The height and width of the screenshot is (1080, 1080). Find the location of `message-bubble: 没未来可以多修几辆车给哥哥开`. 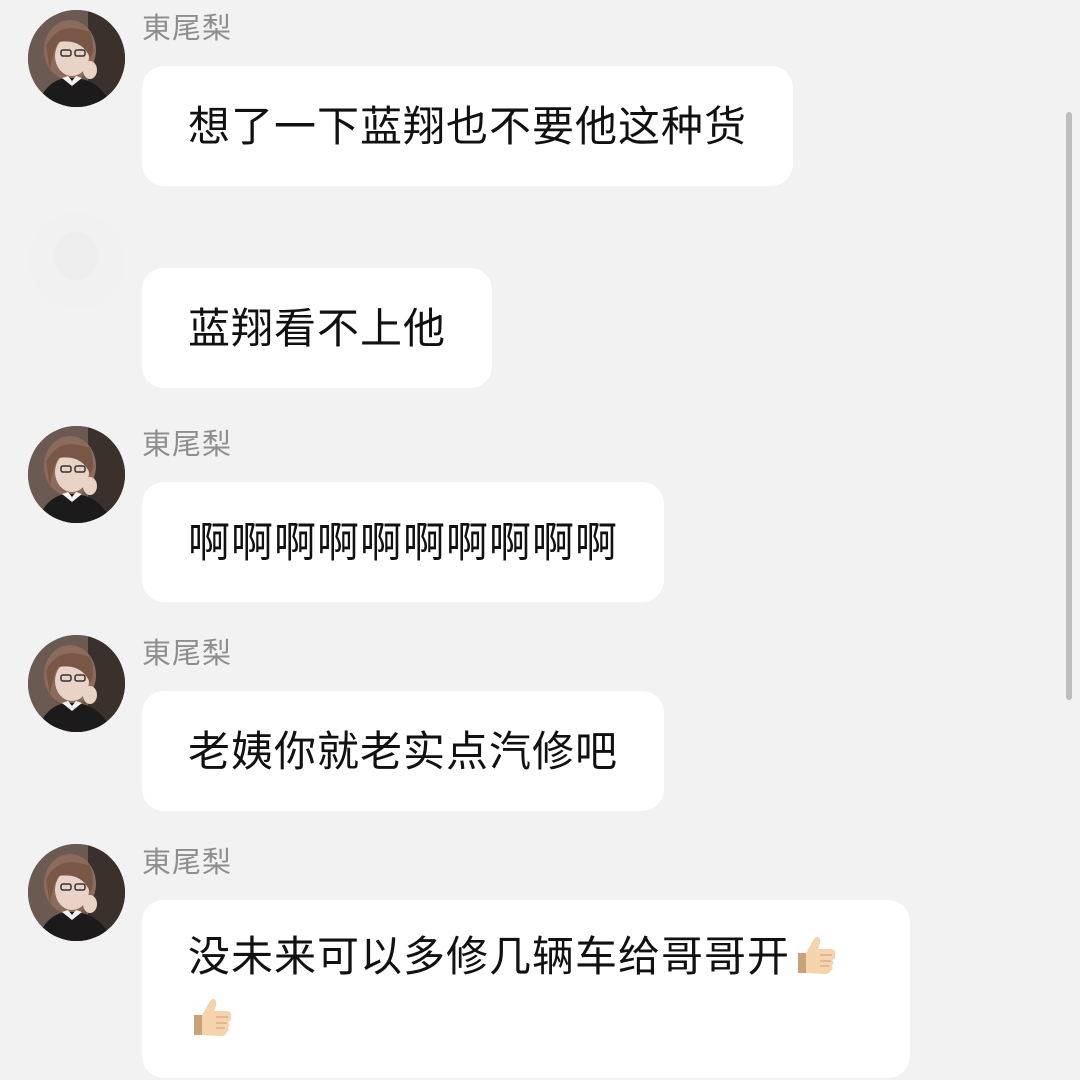

message-bubble: 没未来可以多修几辆车给哥哥开 is located at coordinates (526, 989).